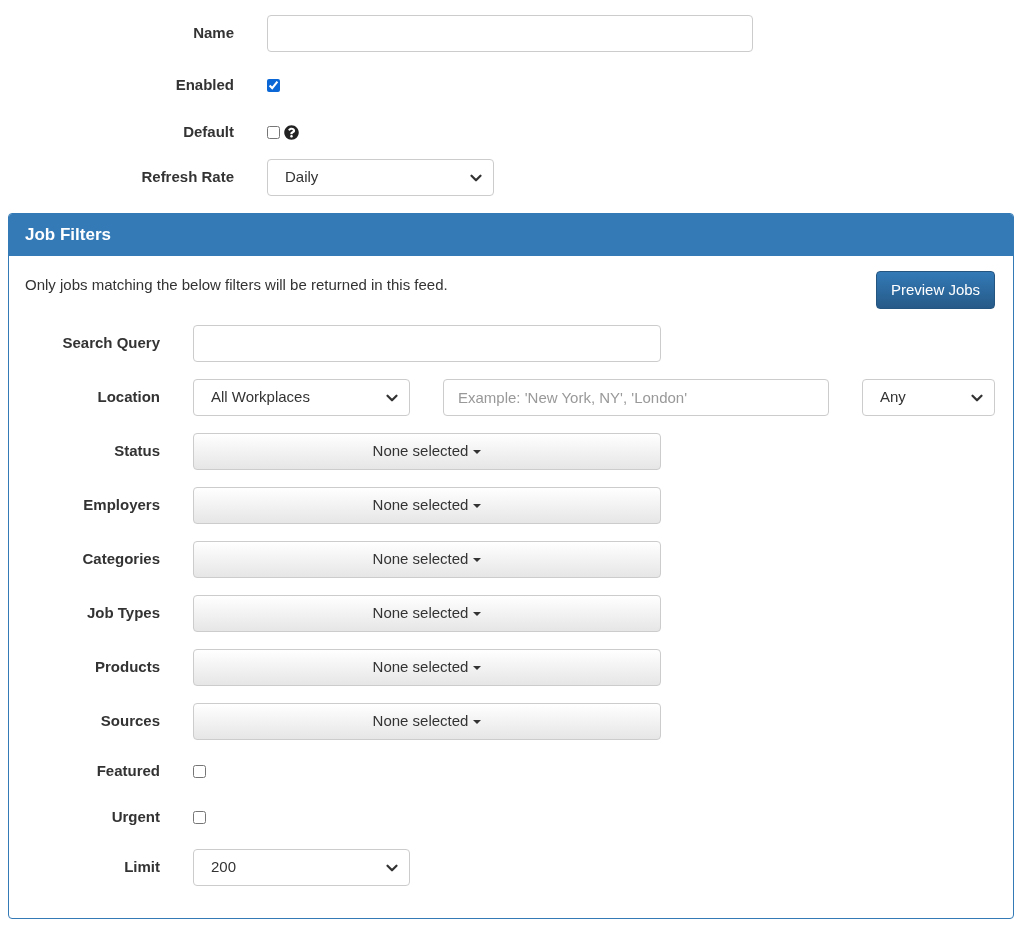 This screenshot has width=1024, height=934. I want to click on field-label: Name, so click(213, 33).